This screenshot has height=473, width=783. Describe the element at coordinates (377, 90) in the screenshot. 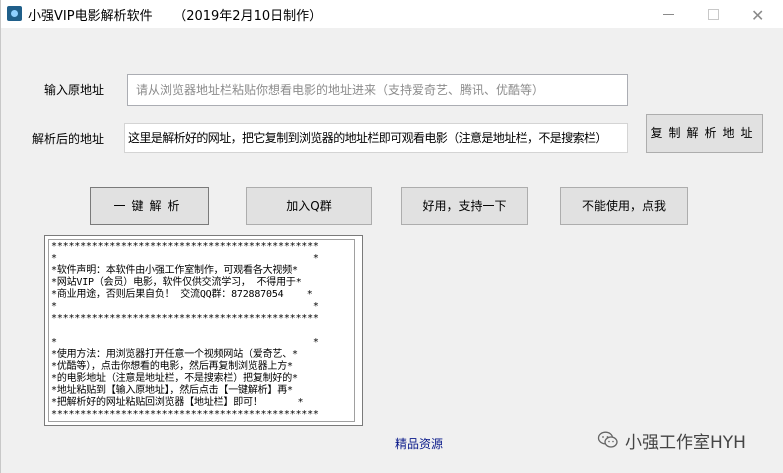

I see `source-url-input: 请从浏览器地址栏粘贴你想看电影的地址进来（支持爱奇艺、腾讯、优酷等）` at that location.